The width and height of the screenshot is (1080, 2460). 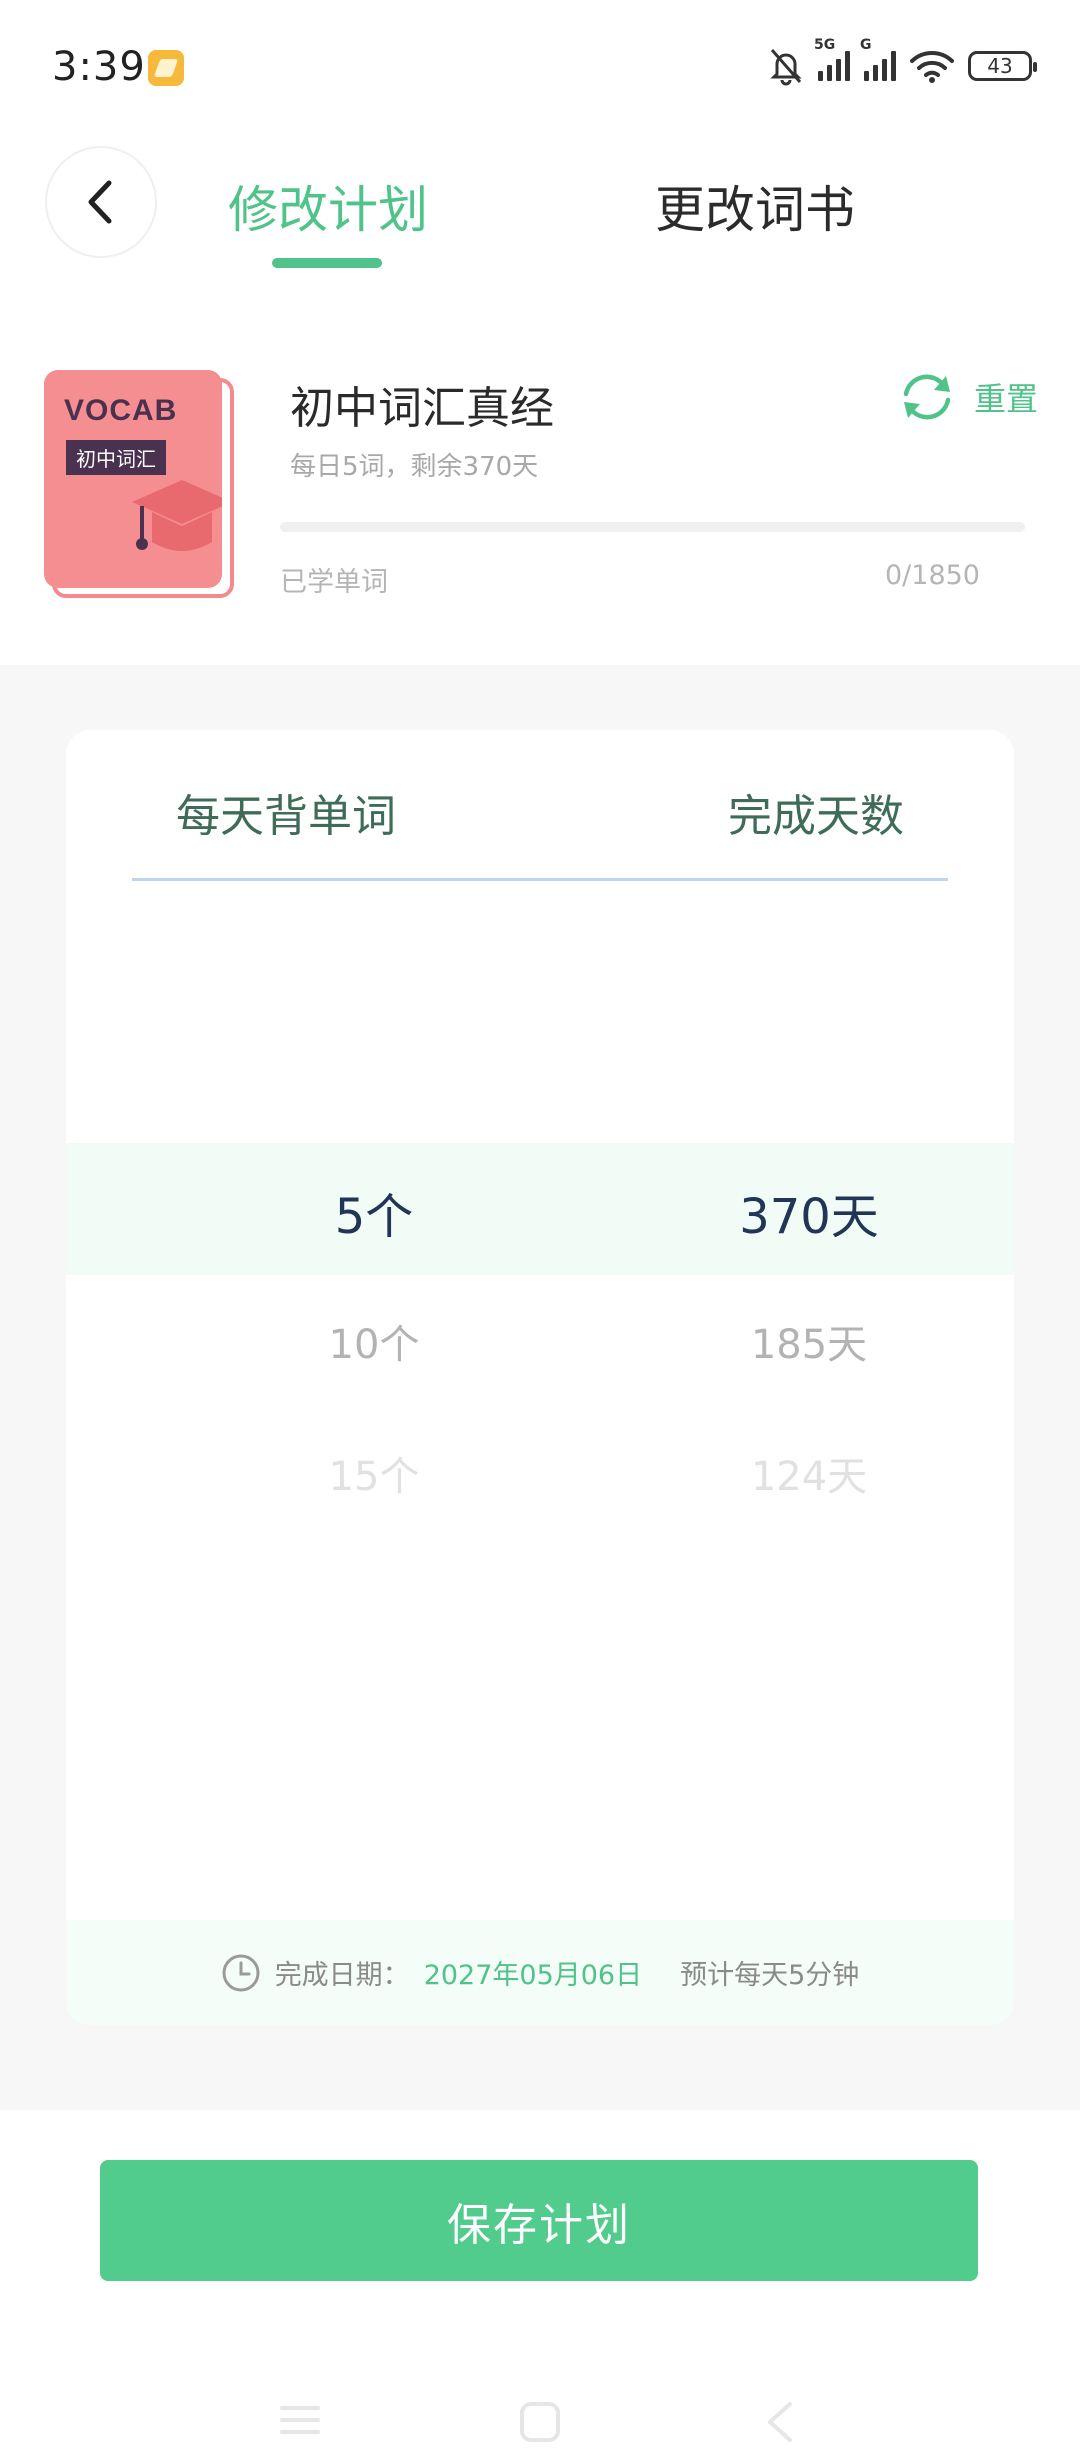 What do you see at coordinates (932, 67) in the screenshot?
I see `wifi-icon` at bounding box center [932, 67].